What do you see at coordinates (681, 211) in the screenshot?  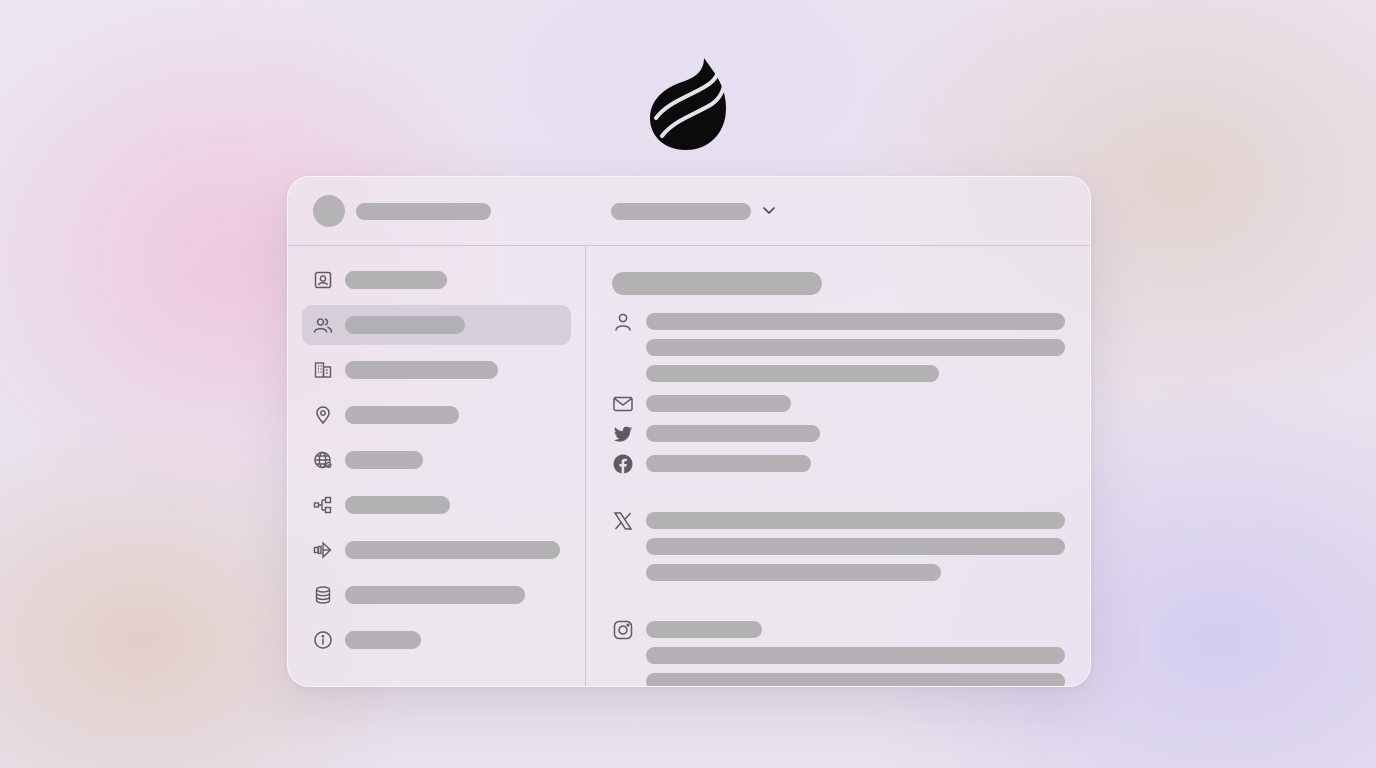 I see `workspace-selector-placeholder` at bounding box center [681, 211].